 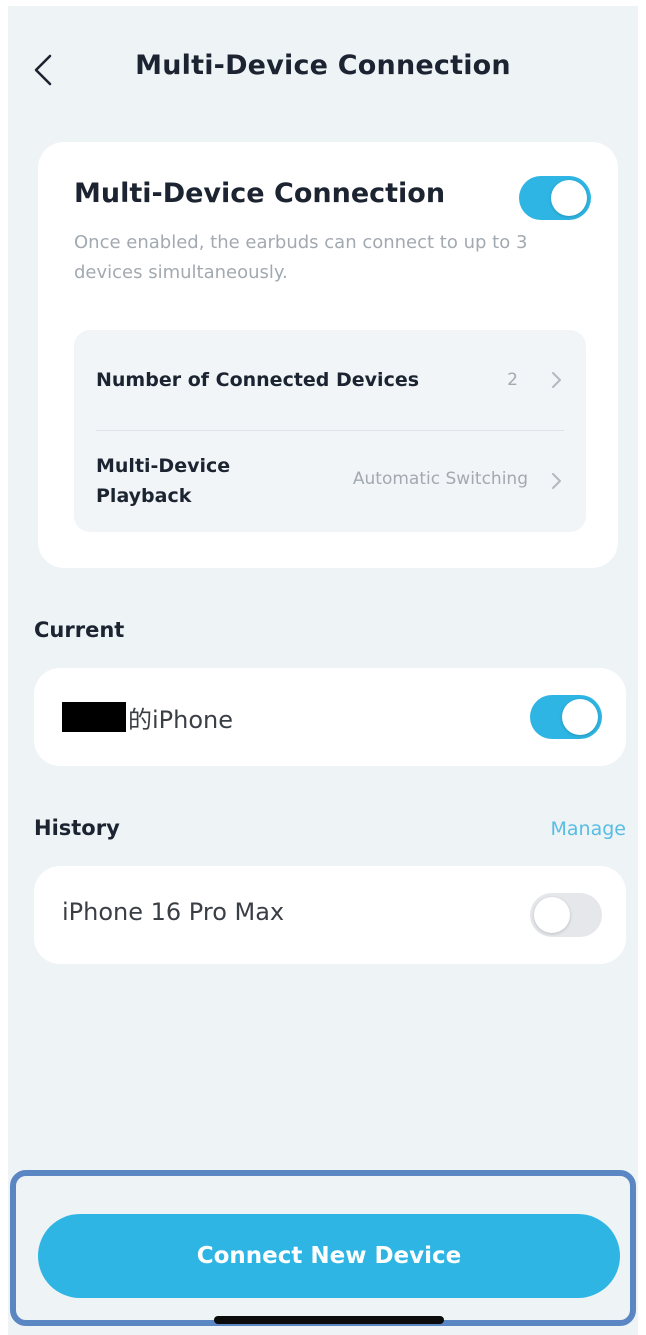 I want to click on current-device-toggle, so click(x=566, y=717).